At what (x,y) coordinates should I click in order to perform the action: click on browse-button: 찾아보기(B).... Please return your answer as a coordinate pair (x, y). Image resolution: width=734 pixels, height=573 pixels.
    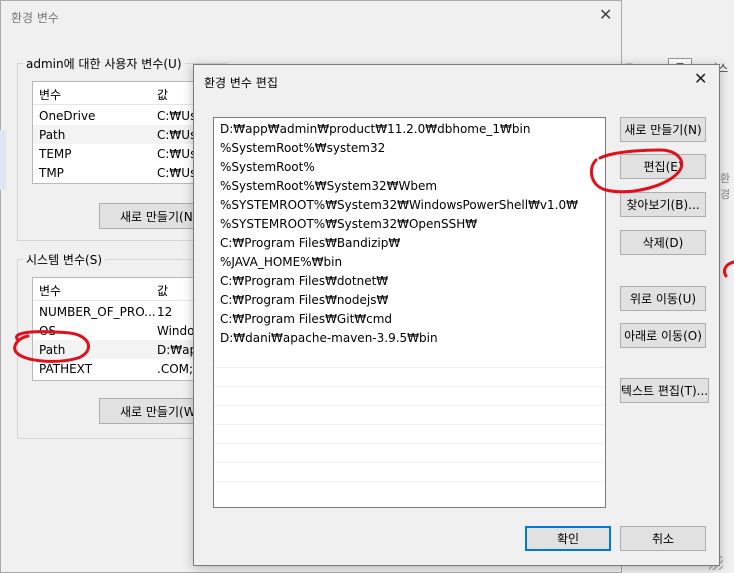
    Looking at the image, I should click on (663, 204).